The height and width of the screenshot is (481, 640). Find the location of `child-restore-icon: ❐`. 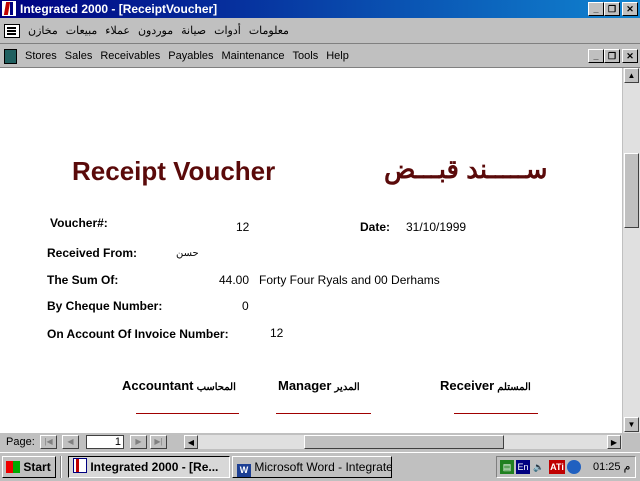

child-restore-icon: ❐ is located at coordinates (612, 56).